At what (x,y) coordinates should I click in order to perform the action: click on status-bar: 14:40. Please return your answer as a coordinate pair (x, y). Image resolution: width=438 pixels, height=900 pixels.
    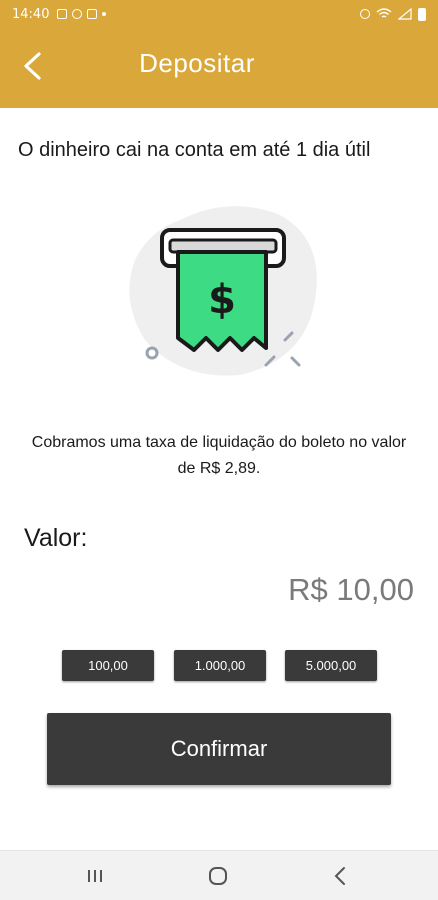
    Looking at the image, I should click on (219, 14).